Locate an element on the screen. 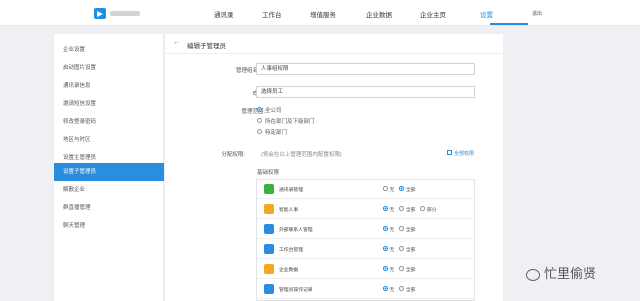 This screenshot has height=301, width=640. active-tab-indicator is located at coordinates (509, 24).